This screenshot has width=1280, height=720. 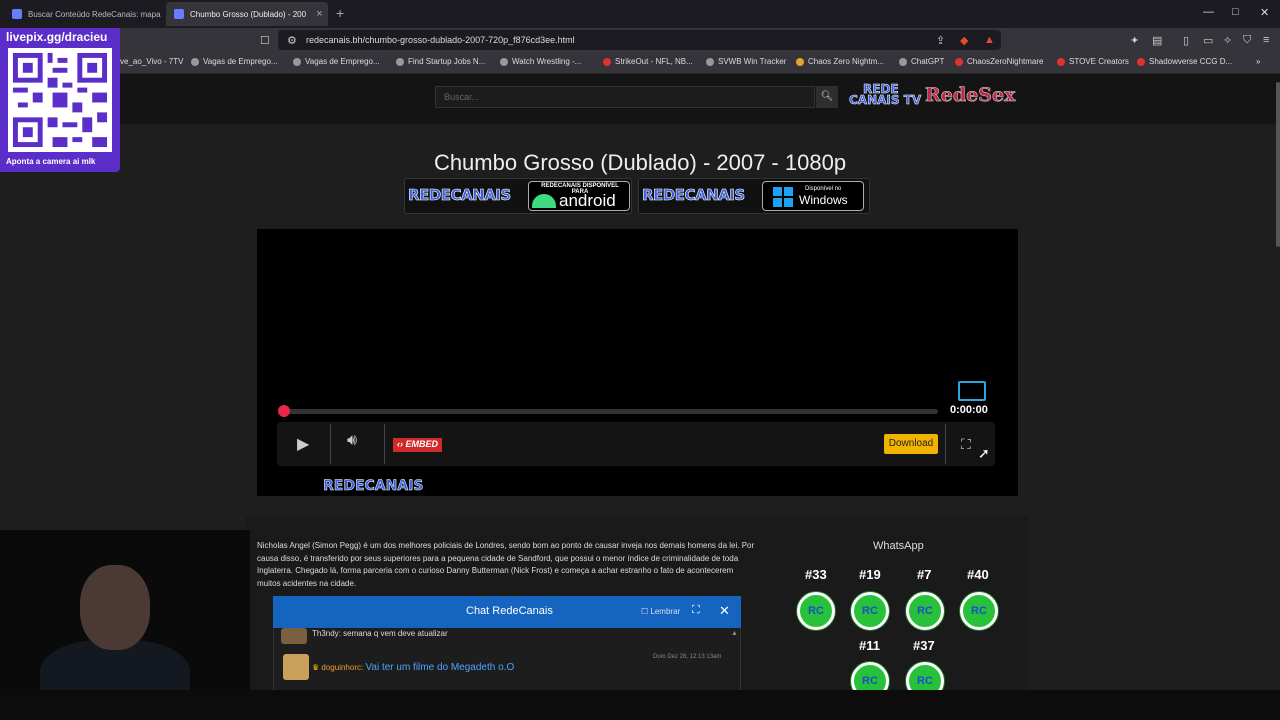 I want to click on taskbar-strip, so click(x=640, y=705).